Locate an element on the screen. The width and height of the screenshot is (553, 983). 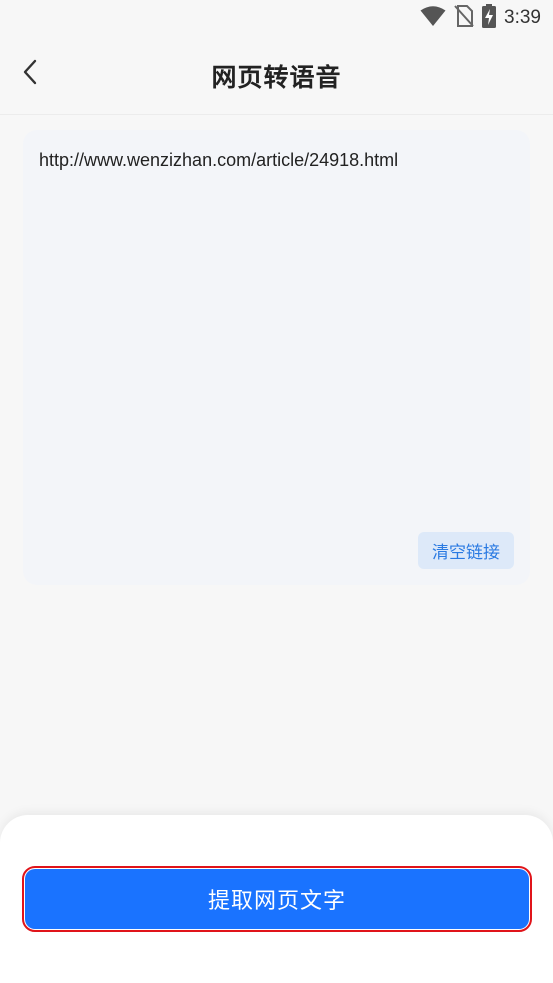
status-time: 3:39 is located at coordinates (522, 17).